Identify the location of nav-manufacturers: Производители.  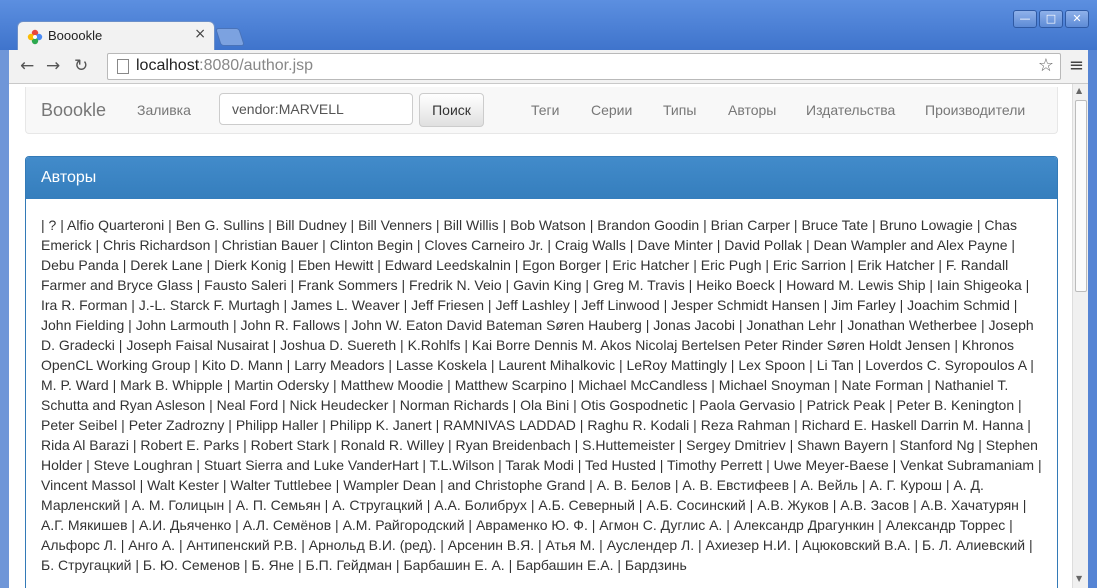
(975, 110).